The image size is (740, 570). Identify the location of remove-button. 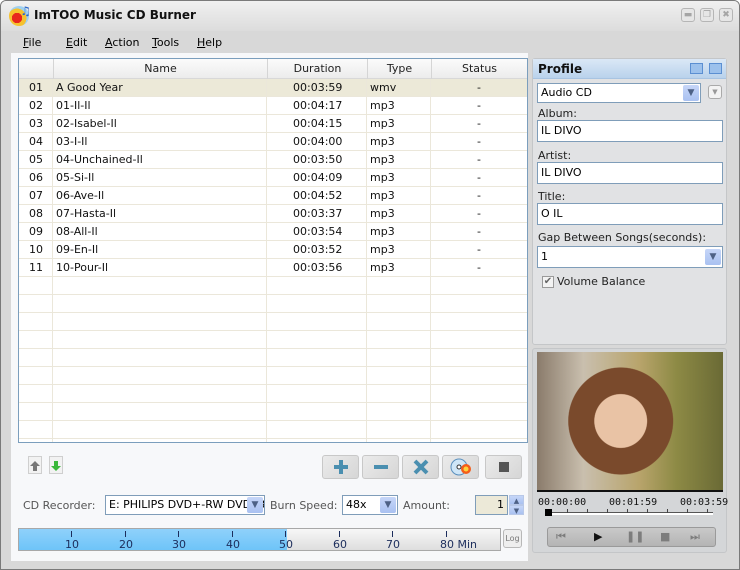
(380, 467).